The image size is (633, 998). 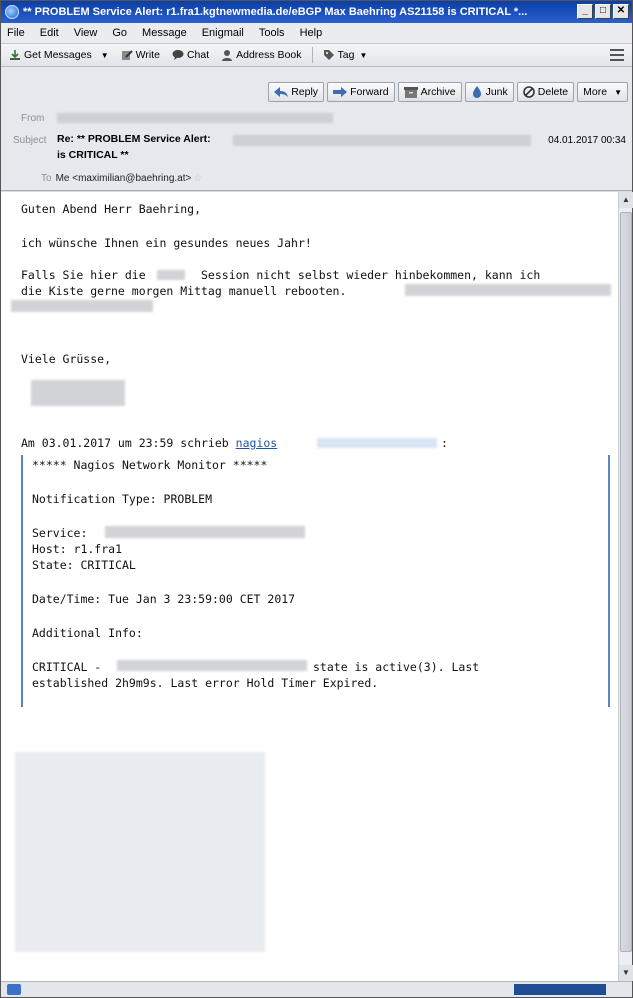 What do you see at coordinates (14, 989) in the screenshot?
I see `connection-icon` at bounding box center [14, 989].